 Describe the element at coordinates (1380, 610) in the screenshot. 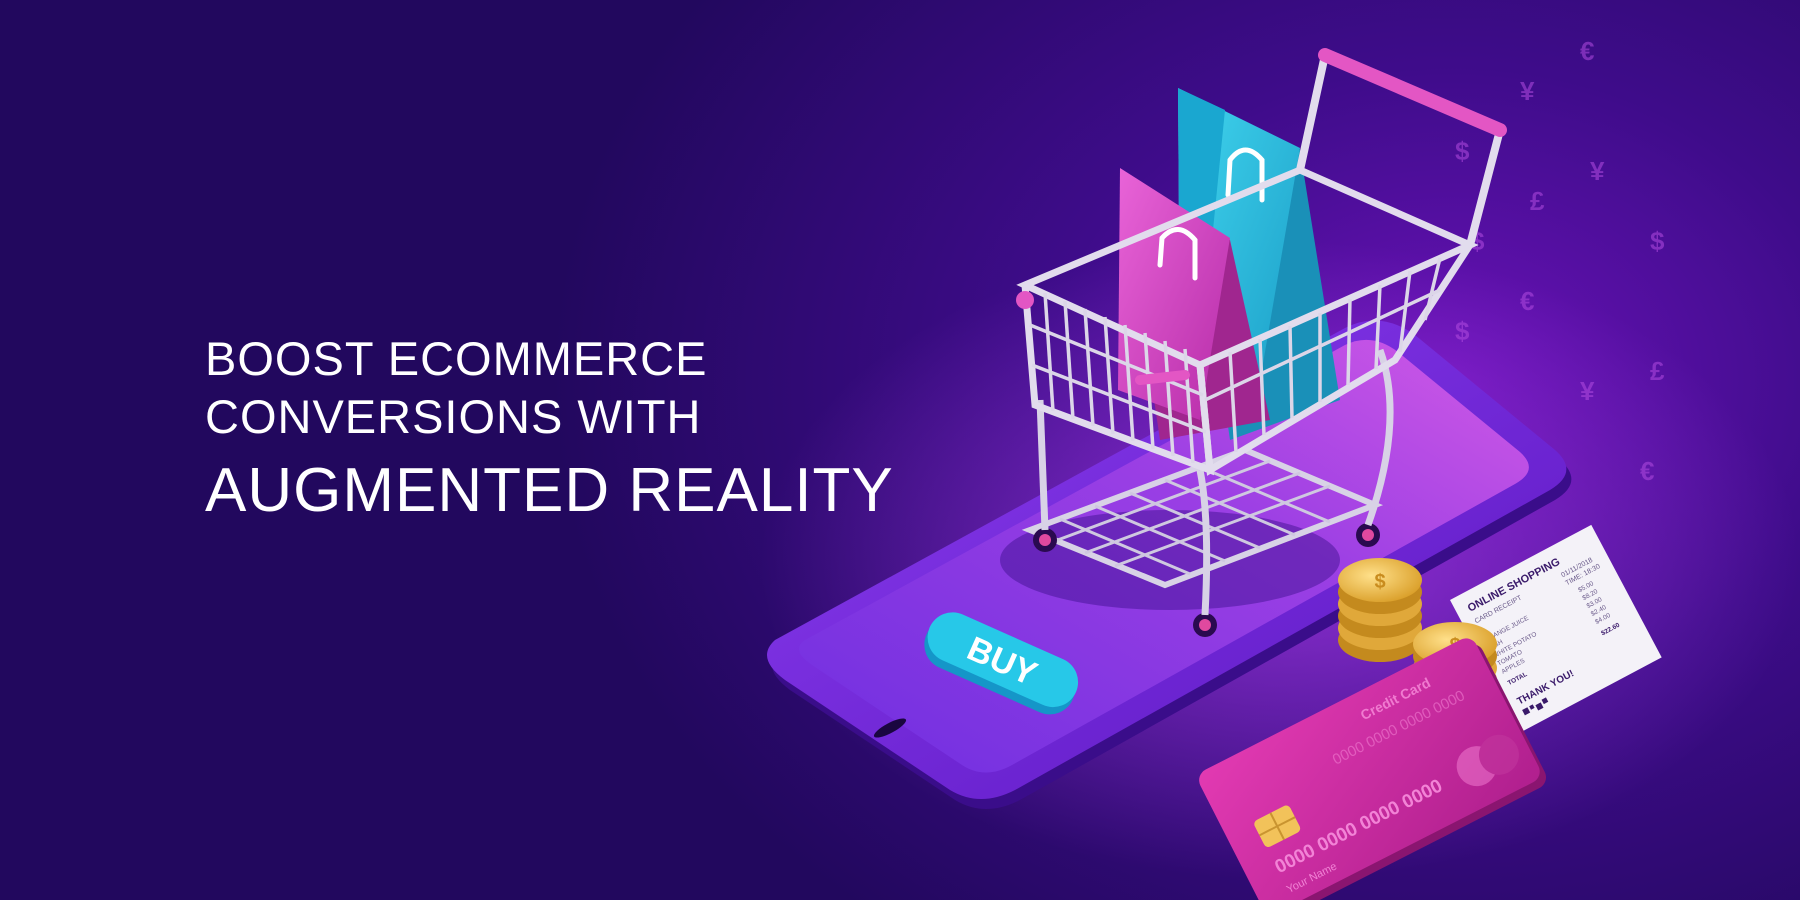

I see `coin-icon: $` at that location.